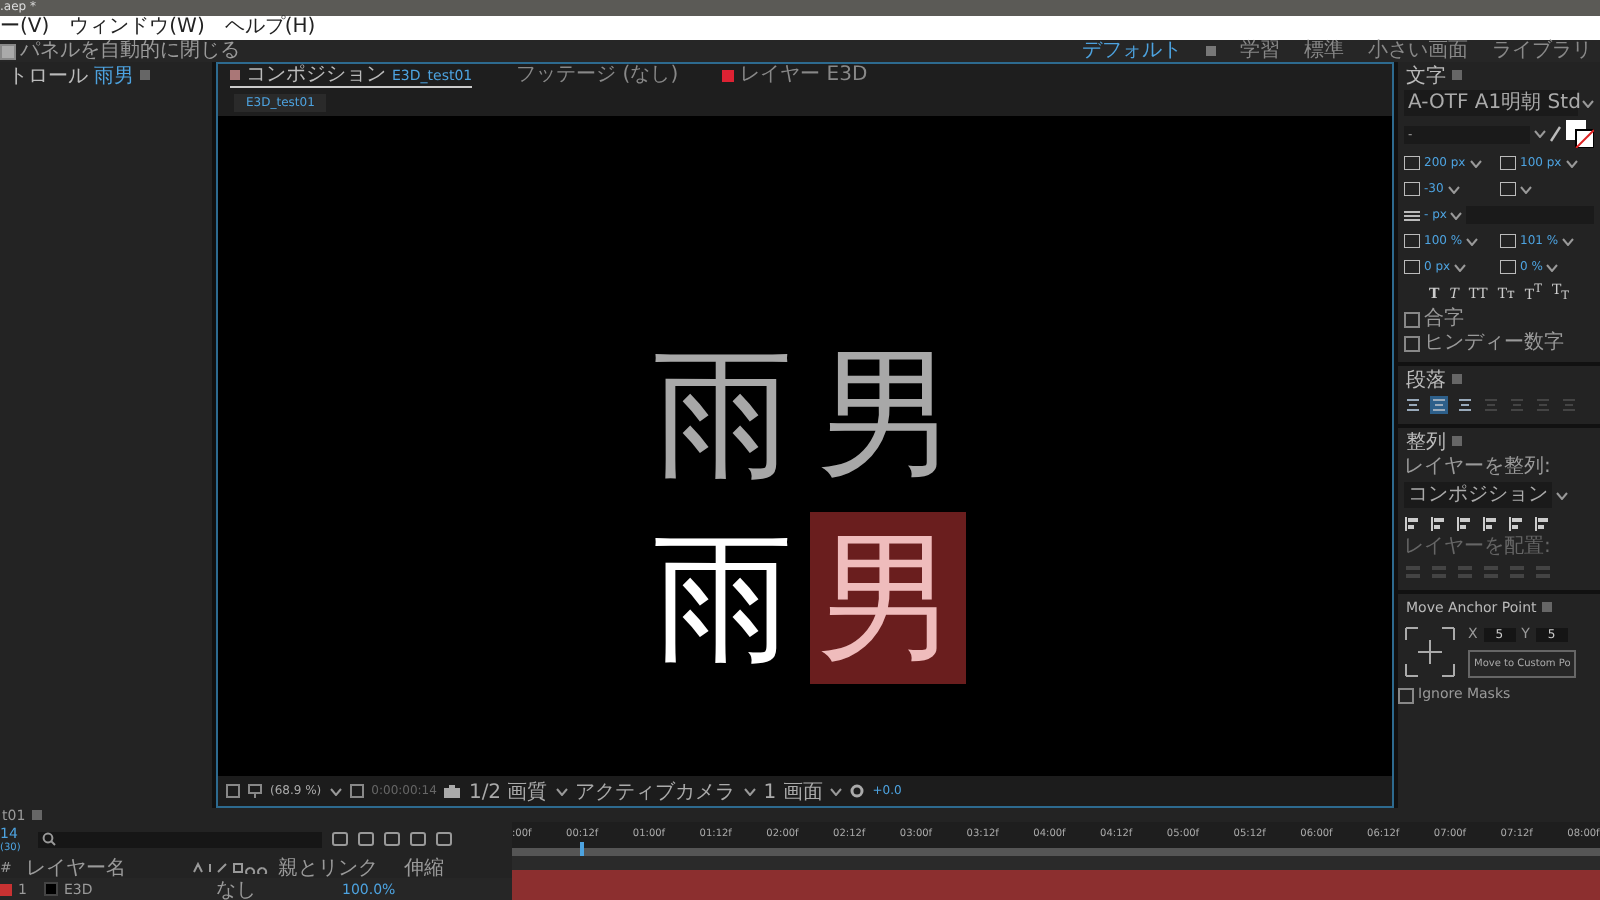 This screenshot has width=1600, height=900. I want to click on font-family-dropdown: A-OTF A1明朝 Std, so click(1491, 103).